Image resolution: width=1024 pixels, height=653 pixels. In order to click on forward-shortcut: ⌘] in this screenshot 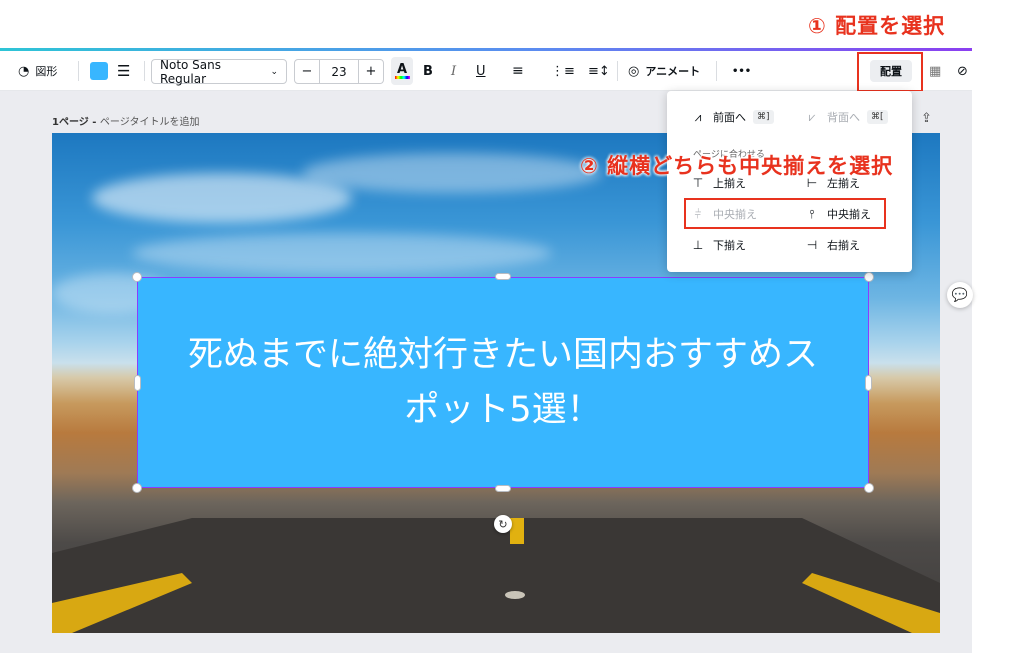, I will do `click(763, 117)`.